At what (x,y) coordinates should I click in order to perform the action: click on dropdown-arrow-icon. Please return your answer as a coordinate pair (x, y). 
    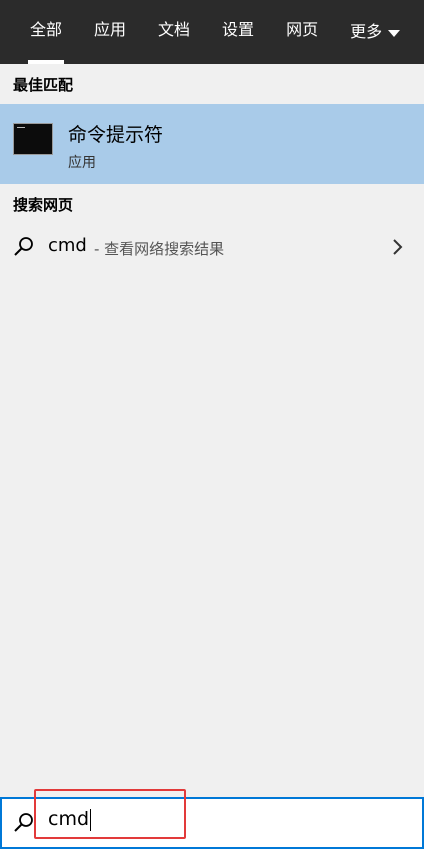
    Looking at the image, I should click on (394, 33).